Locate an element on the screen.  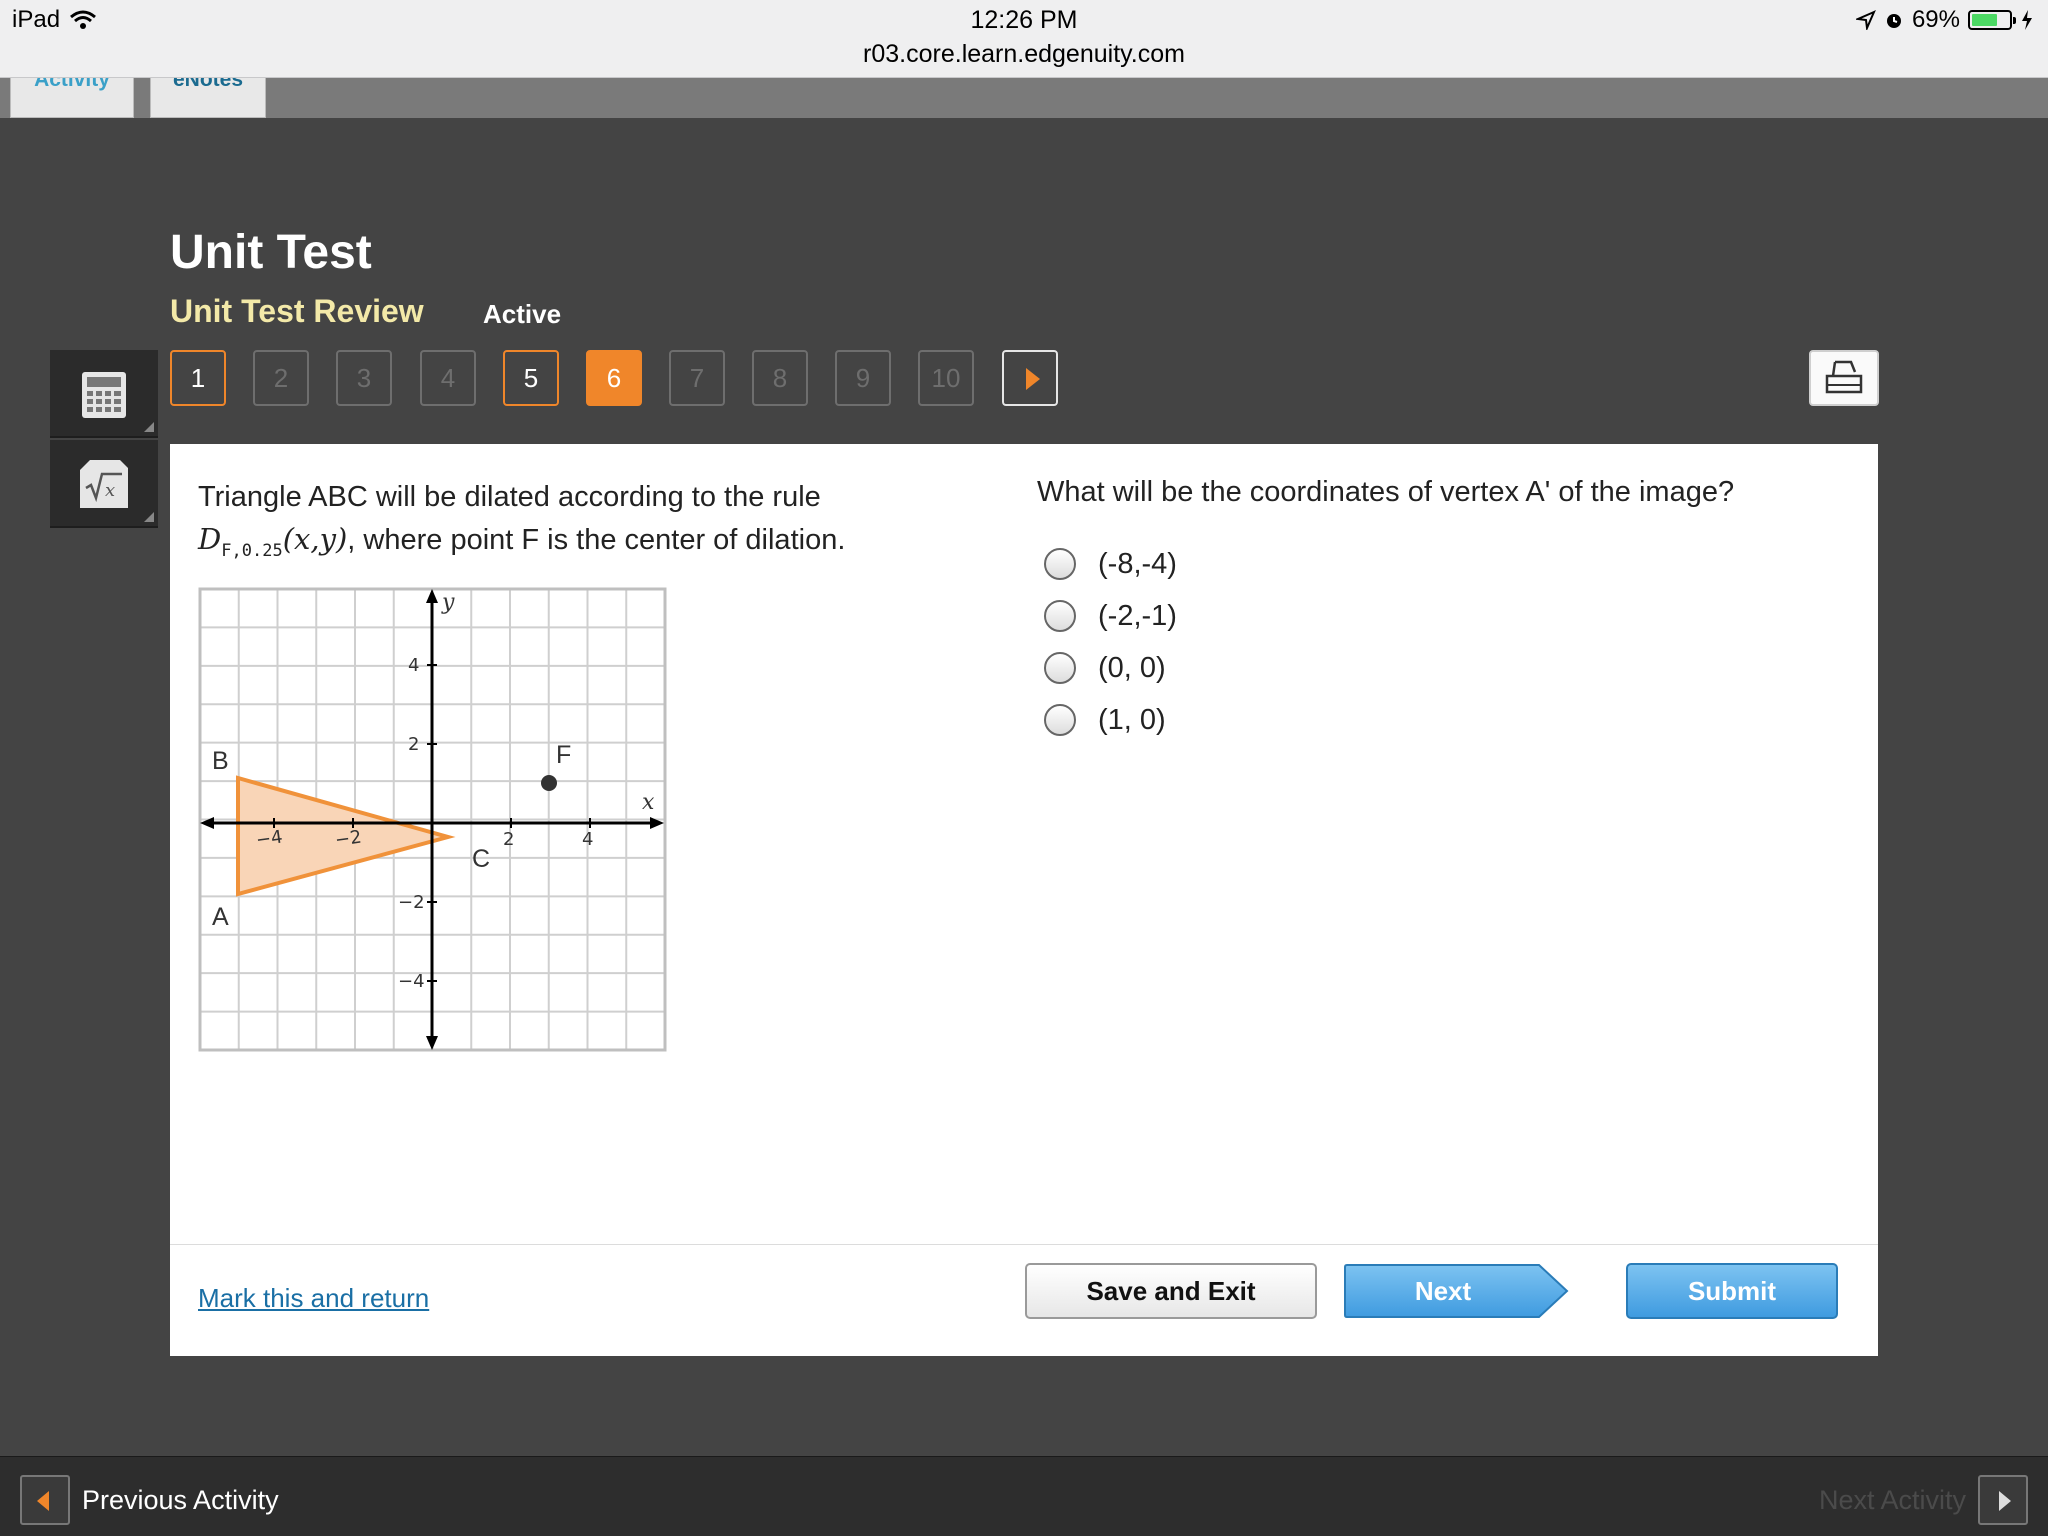
next-button-label: Next is located at coordinates (1443, 1291).